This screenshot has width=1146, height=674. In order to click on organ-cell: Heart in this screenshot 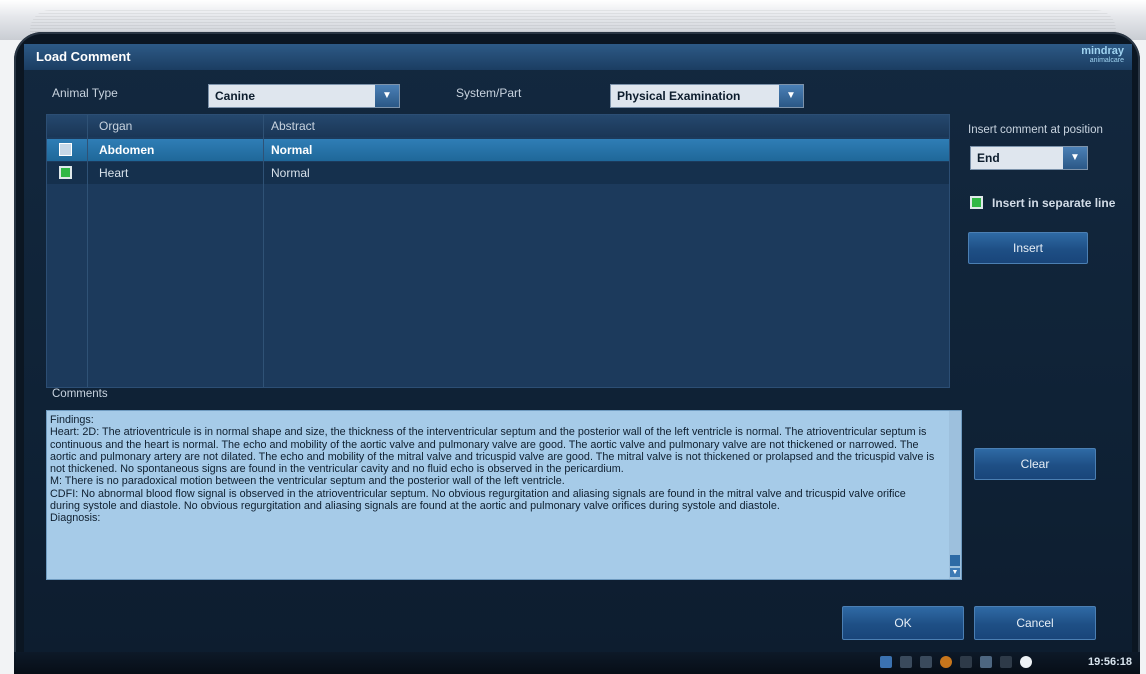, I will do `click(114, 173)`.